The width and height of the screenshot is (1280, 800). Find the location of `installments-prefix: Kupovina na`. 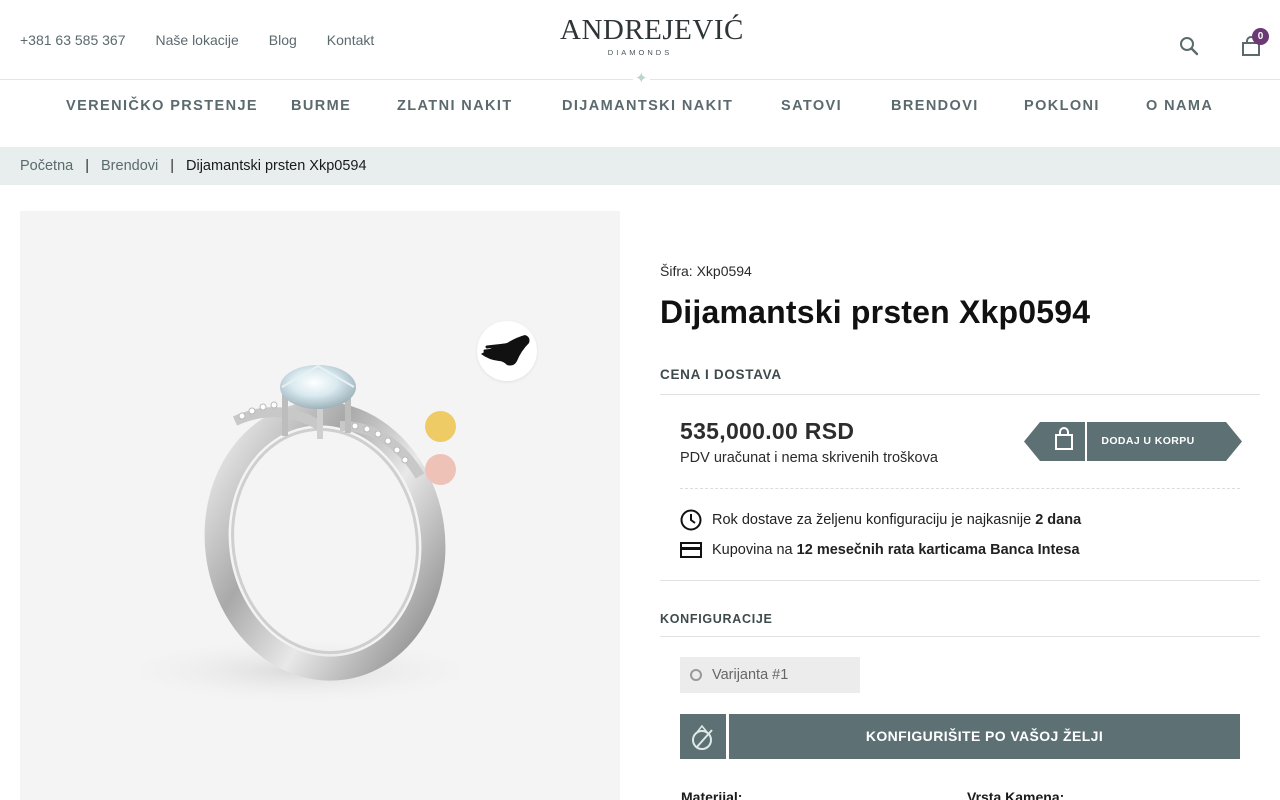

installments-prefix: Kupovina na is located at coordinates (752, 550).